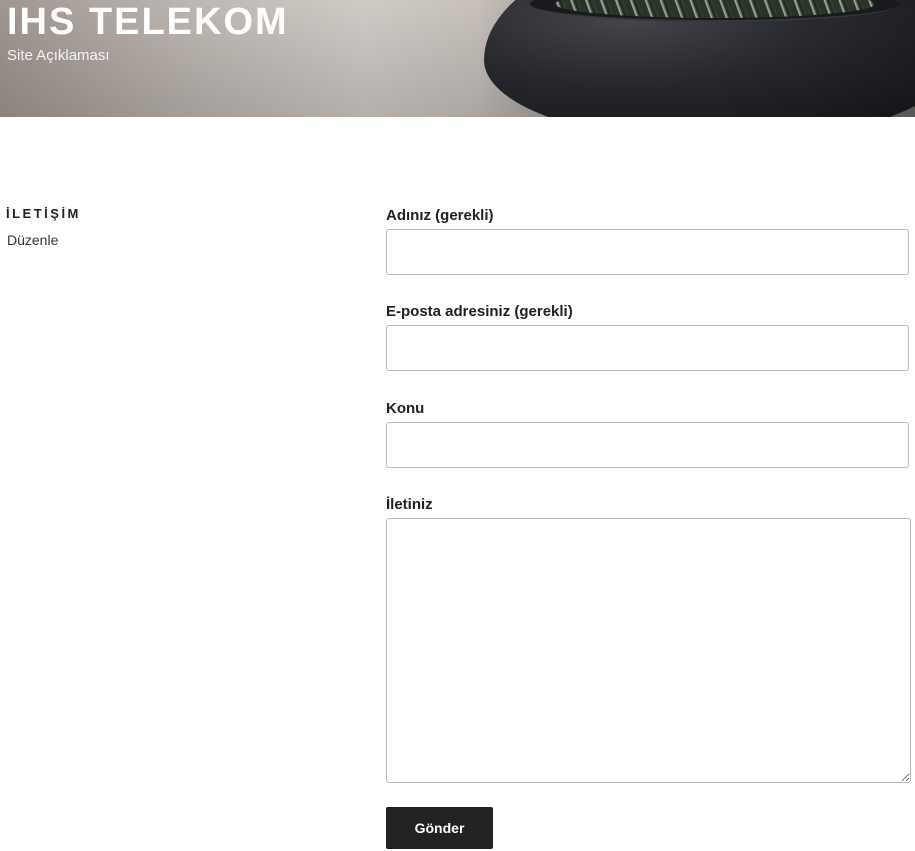 This screenshot has height=851, width=915. I want to click on name-field, so click(647, 252).